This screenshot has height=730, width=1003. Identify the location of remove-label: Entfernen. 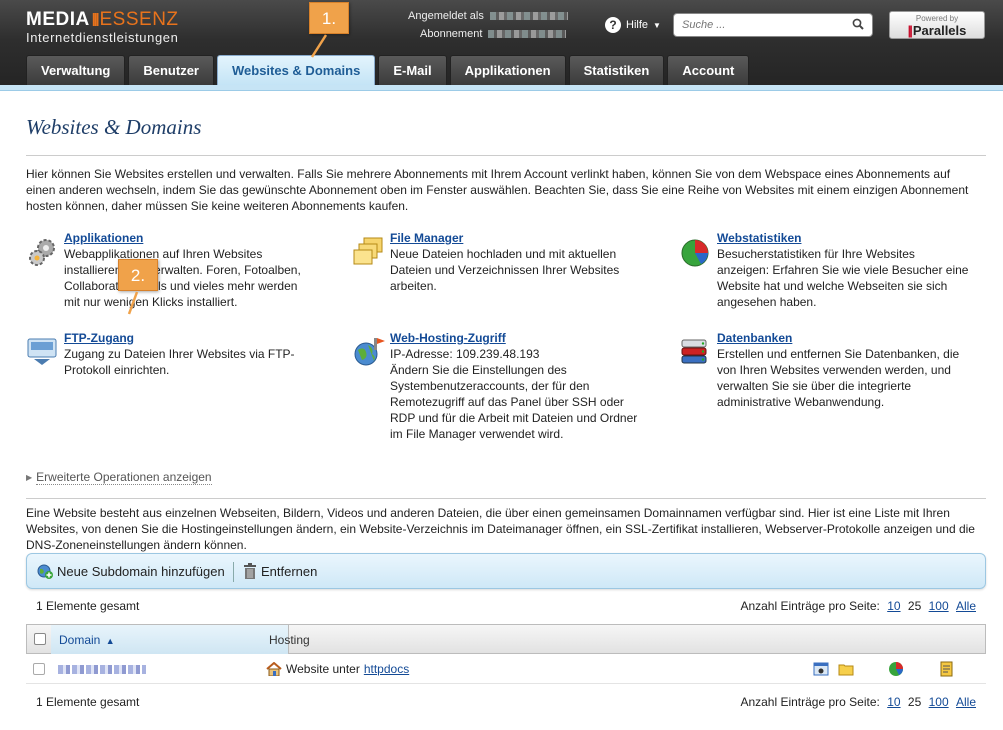
(289, 571).